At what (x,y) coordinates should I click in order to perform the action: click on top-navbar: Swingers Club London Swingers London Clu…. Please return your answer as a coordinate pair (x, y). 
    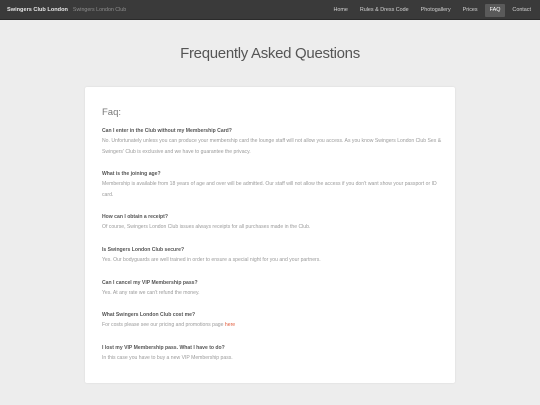
    Looking at the image, I should click on (270, 10).